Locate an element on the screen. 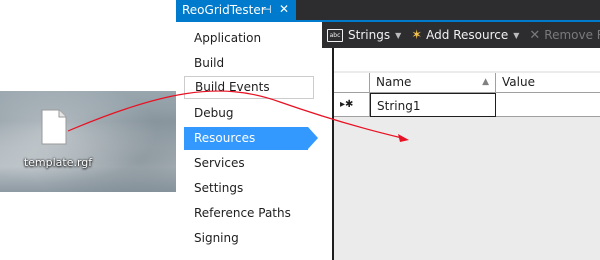 The width and height of the screenshot is (600, 260). add-resource-button: ✶ Add Resource ▼ is located at coordinates (465, 35).